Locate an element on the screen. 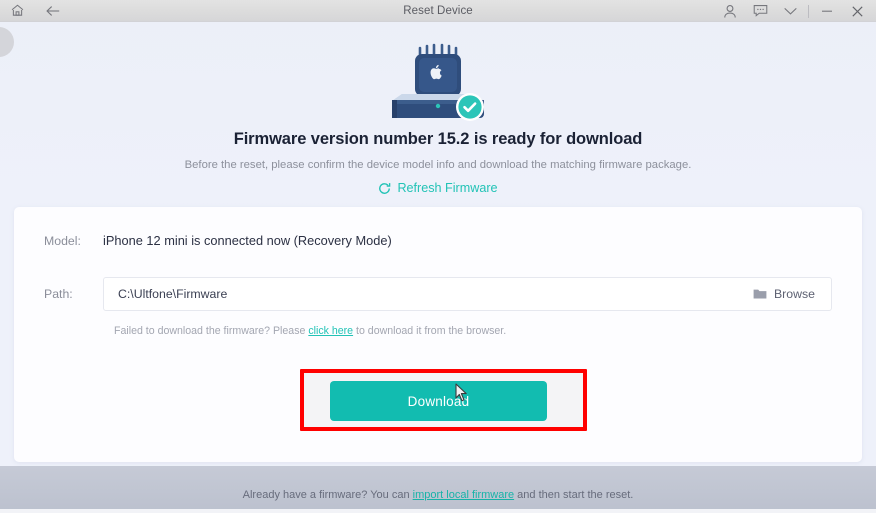  refresh-firmware-button: Refresh Firmware is located at coordinates (438, 188).